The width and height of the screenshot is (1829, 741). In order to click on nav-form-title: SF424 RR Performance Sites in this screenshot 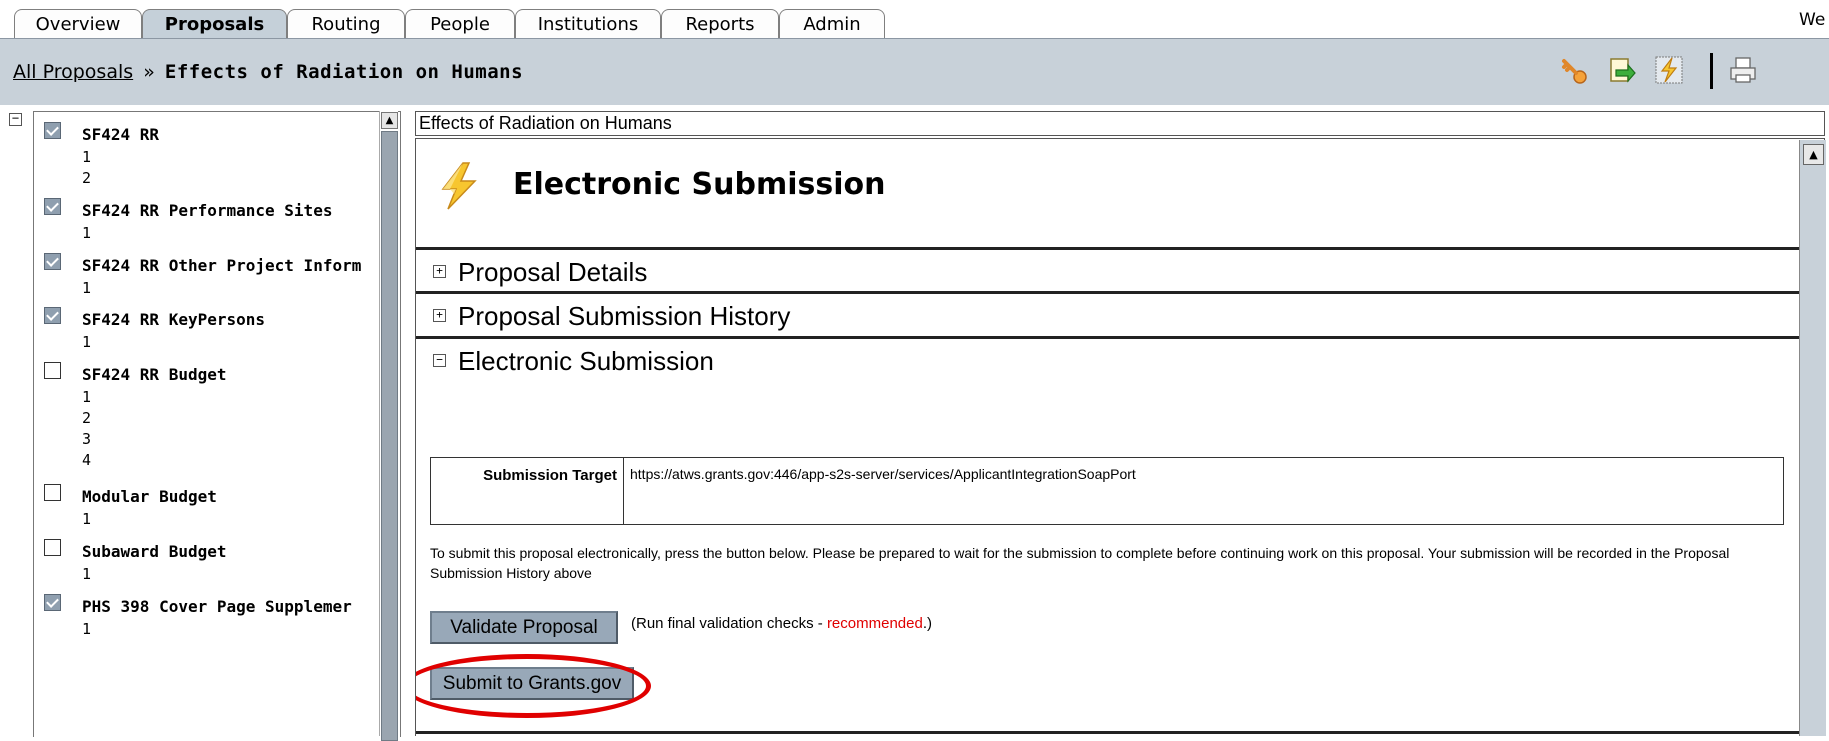, I will do `click(207, 210)`.